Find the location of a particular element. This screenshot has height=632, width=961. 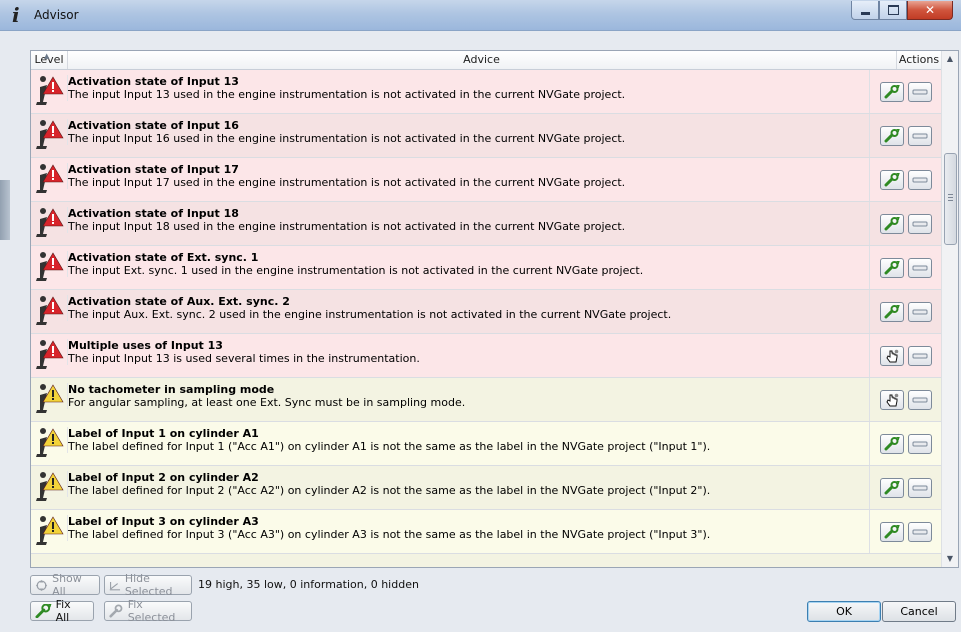

advice-title: Label of Input 1 on cylinder A1 is located at coordinates (163, 433).